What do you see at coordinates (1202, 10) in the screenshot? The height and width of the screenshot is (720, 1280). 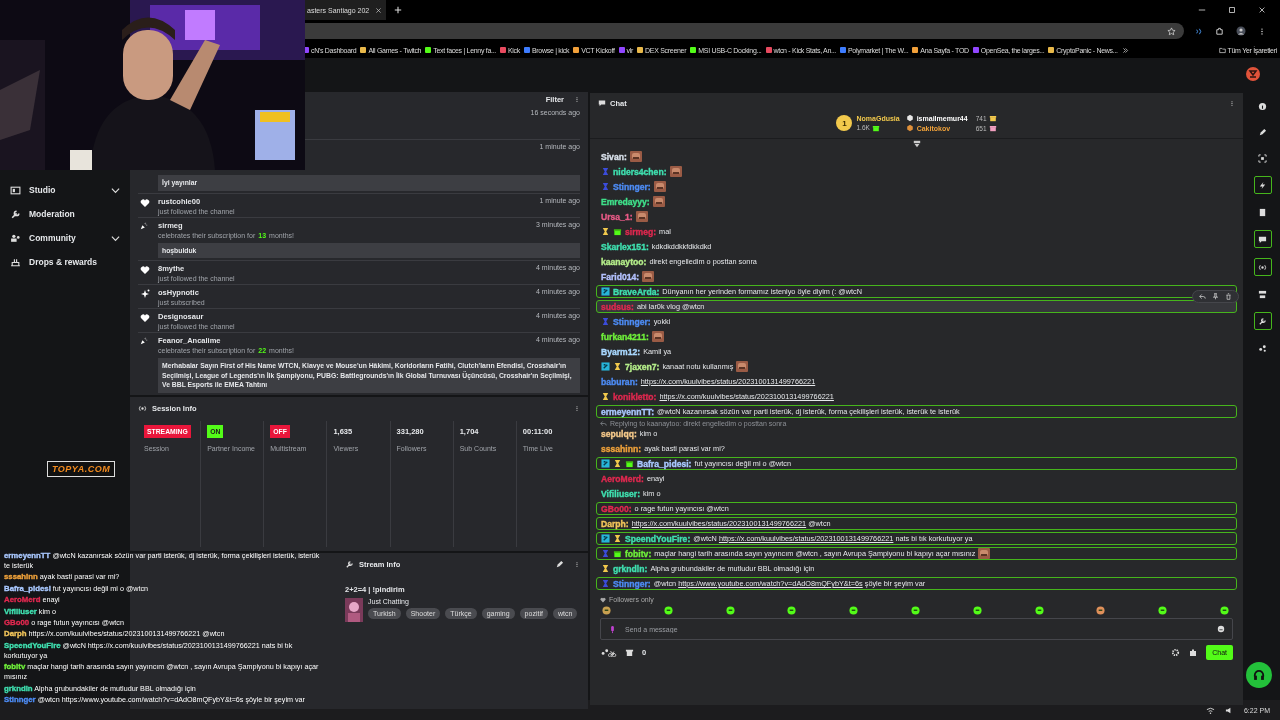 I see `minimize-icon` at bounding box center [1202, 10].